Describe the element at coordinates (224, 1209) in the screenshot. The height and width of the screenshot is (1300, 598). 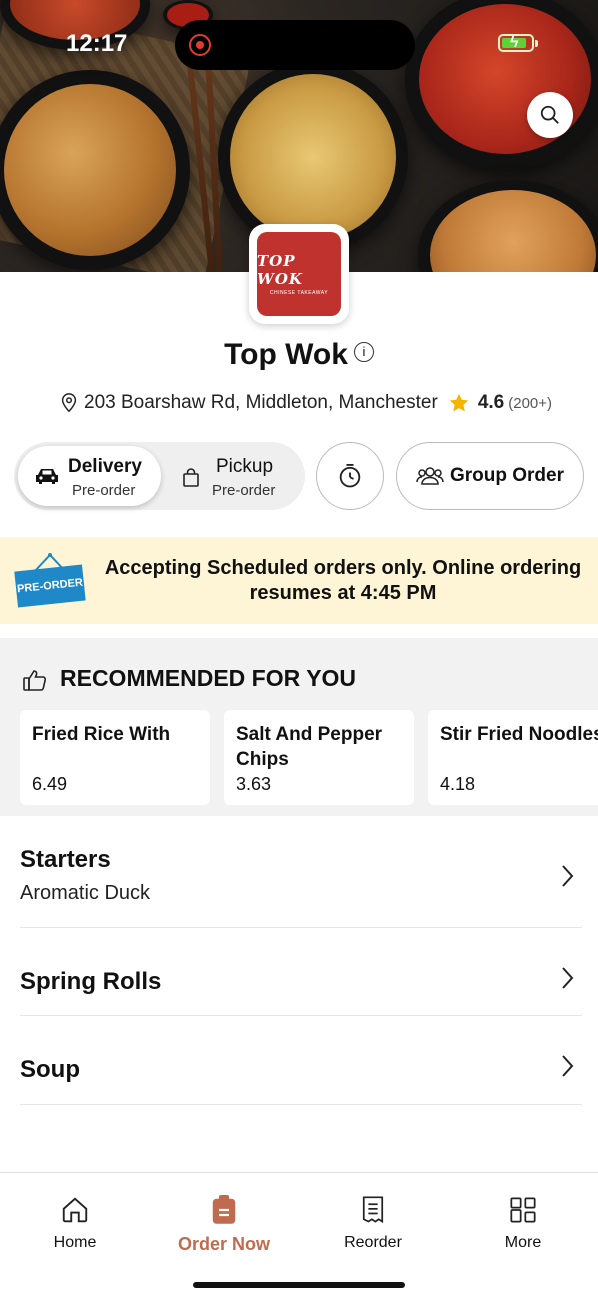
I see `order-icon` at that location.